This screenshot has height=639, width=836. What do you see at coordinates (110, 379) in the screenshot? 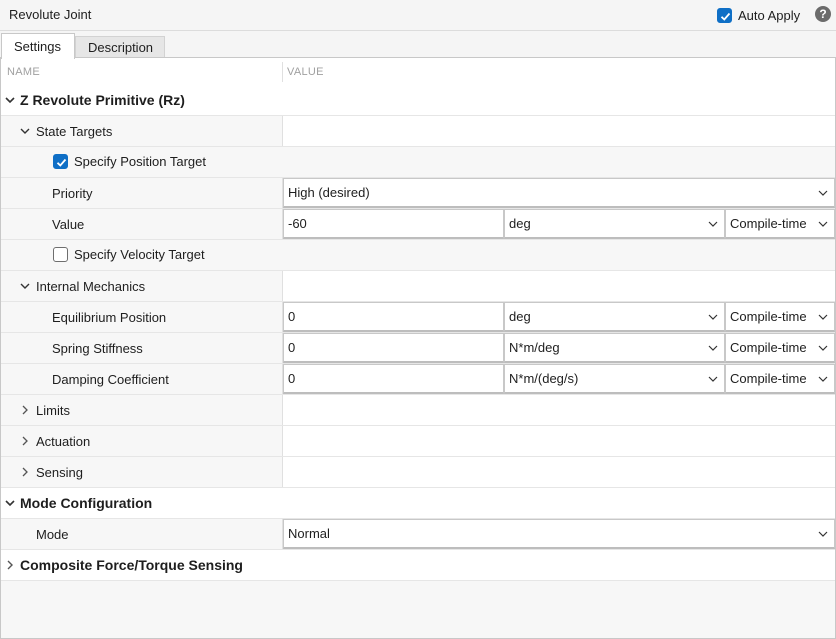
I see `damping-label: Damping Coefficient` at bounding box center [110, 379].